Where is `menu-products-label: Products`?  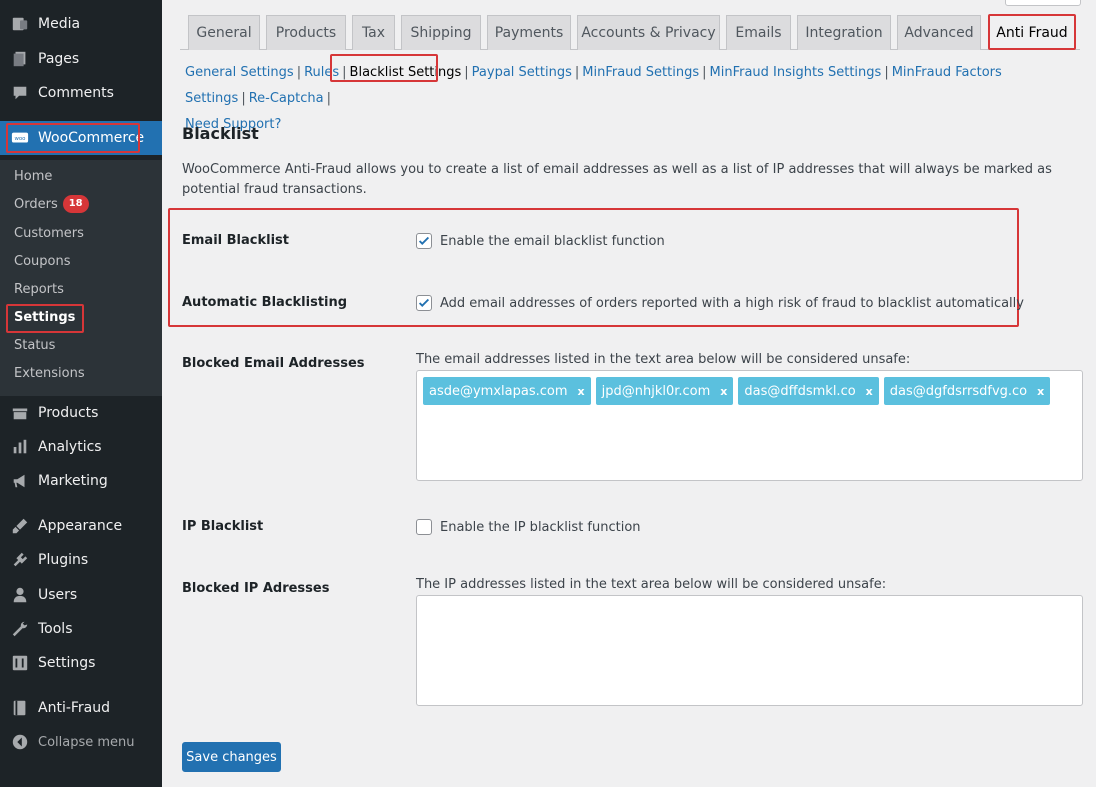 menu-products-label: Products is located at coordinates (68, 413).